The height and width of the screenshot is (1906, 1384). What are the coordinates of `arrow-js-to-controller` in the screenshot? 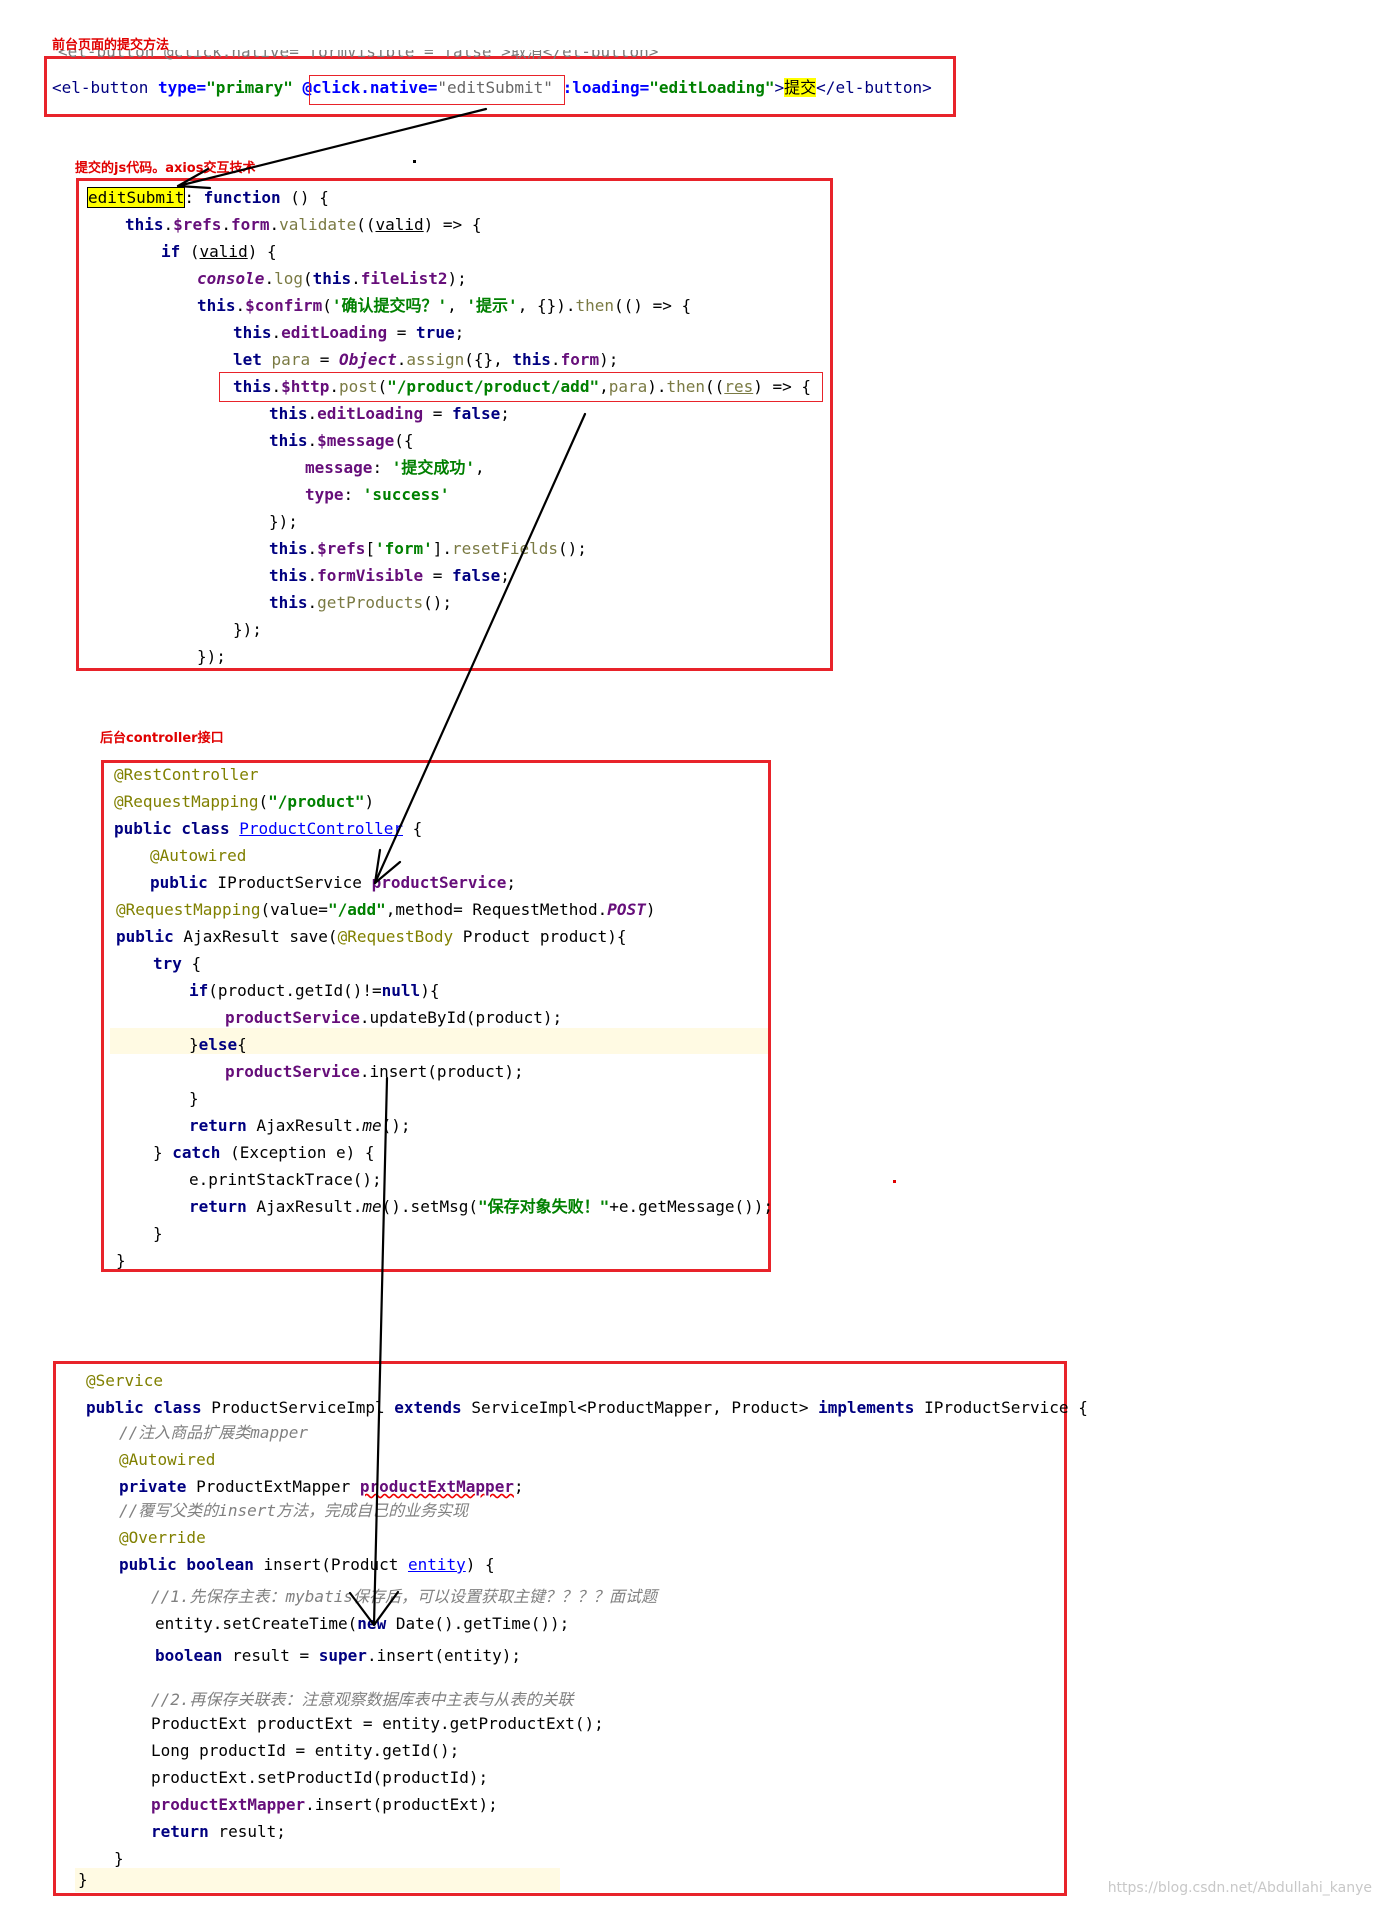 It's located at (480, 648).